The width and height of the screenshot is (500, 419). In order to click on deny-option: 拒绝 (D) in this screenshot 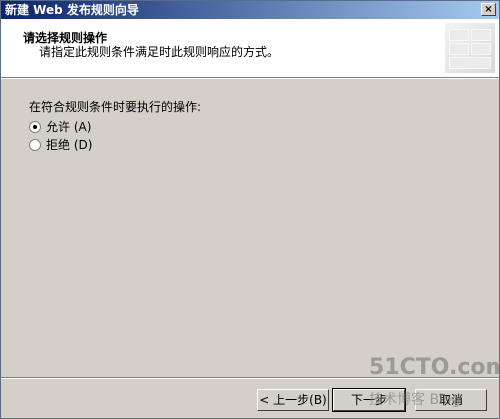, I will do `click(60, 144)`.